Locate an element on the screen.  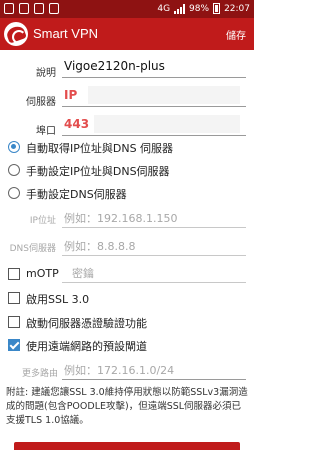
routes-input: 例如：172.16.1.0/24 is located at coordinates (154, 369).